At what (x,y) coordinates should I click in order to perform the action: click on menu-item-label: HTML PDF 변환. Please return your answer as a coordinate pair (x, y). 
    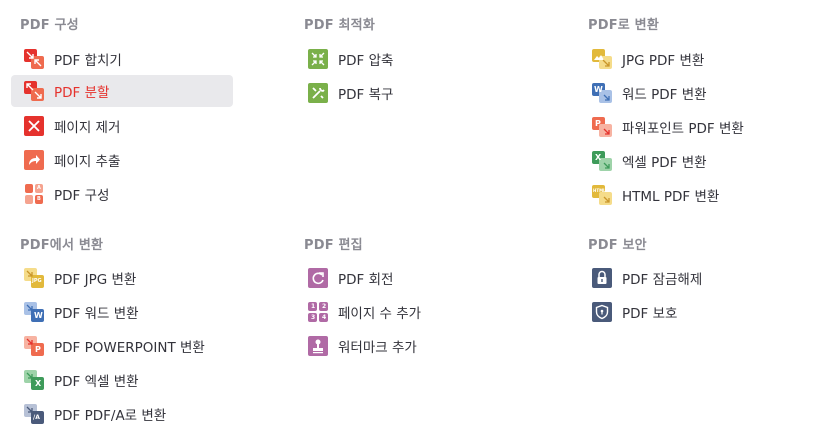
    Looking at the image, I should click on (671, 197).